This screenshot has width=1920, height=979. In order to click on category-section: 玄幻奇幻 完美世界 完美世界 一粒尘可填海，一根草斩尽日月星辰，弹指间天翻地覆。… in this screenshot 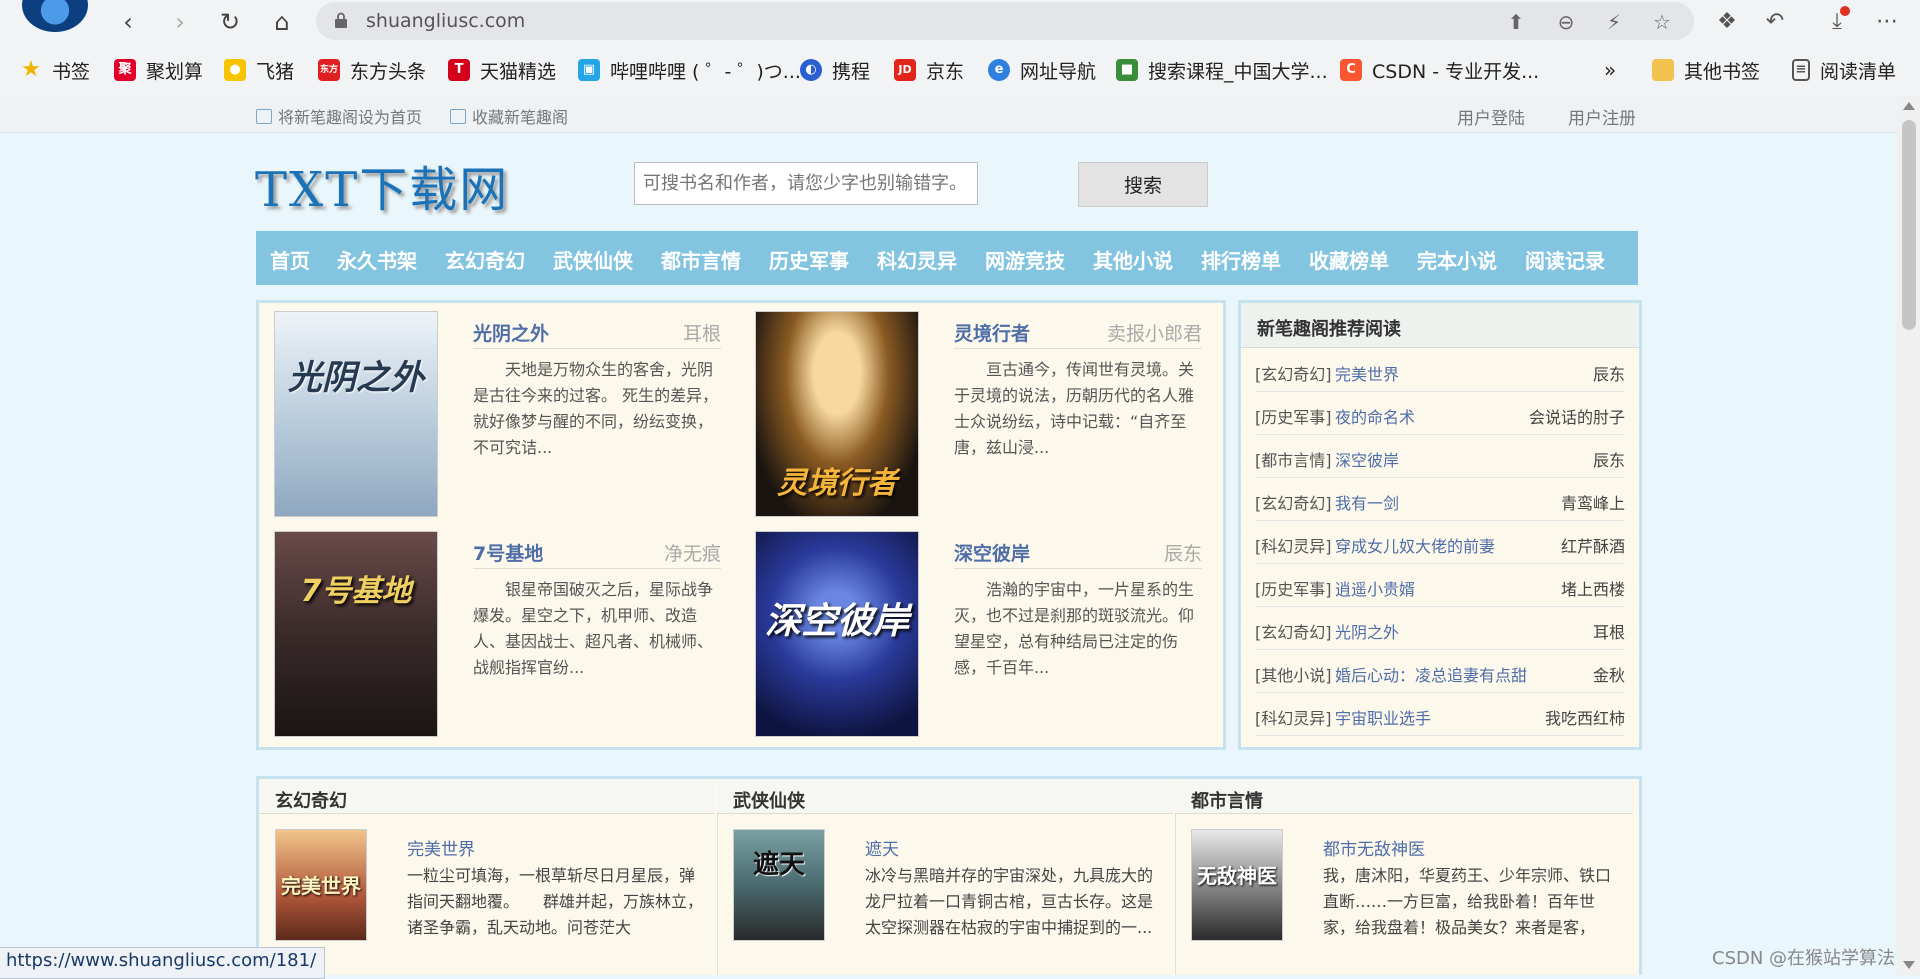, I will do `click(487, 877)`.